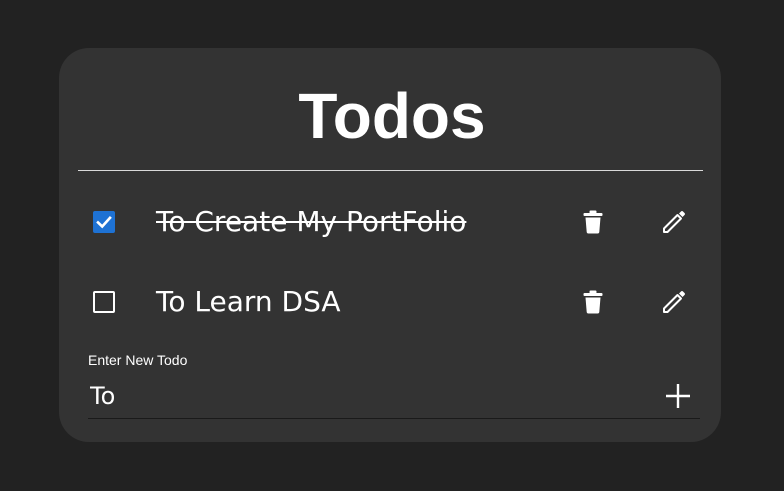 The width and height of the screenshot is (784, 491). What do you see at coordinates (138, 360) in the screenshot?
I see `new-todo-label: Enter New Todo` at bounding box center [138, 360].